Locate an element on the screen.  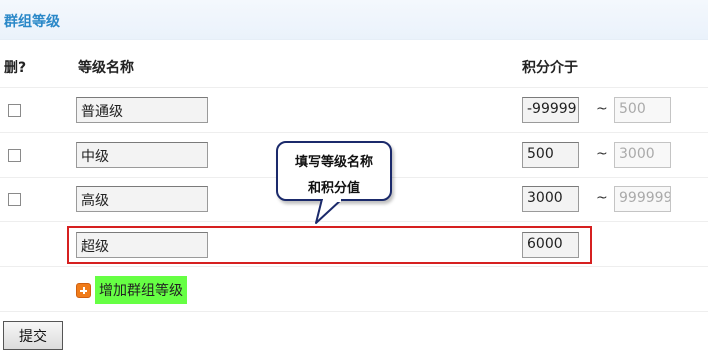
new-level-name-input: 超级 is located at coordinates (142, 245).